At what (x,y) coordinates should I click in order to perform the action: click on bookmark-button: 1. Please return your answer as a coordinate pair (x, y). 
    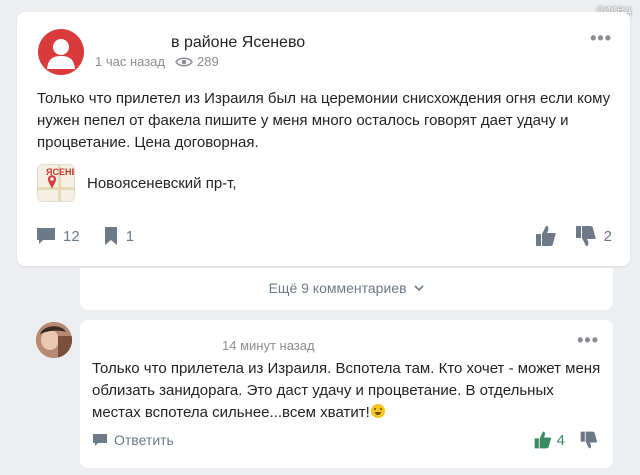
    Looking at the image, I should click on (118, 236).